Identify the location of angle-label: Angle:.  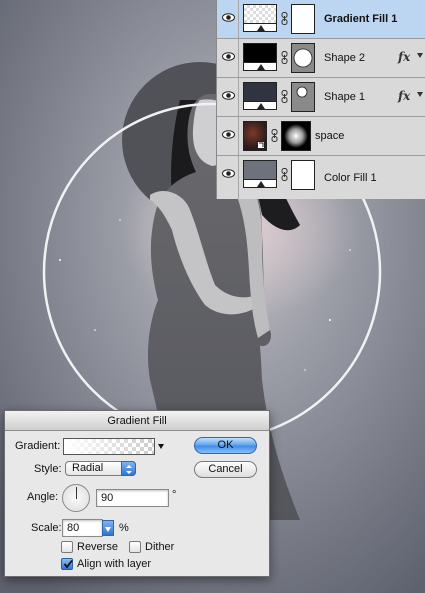
(43, 497).